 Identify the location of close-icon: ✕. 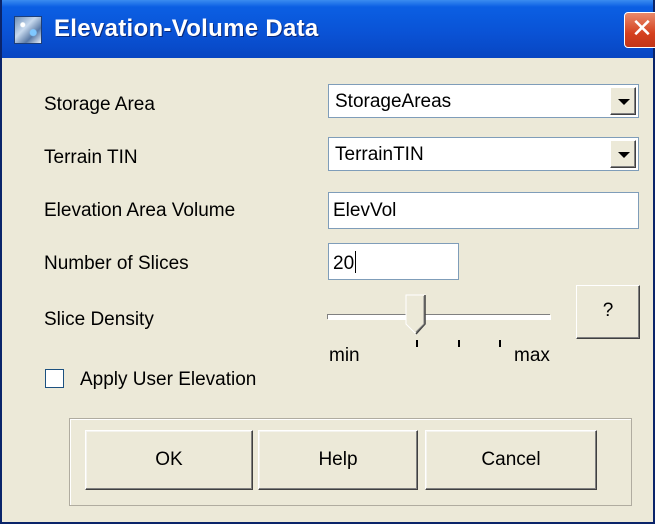
(642, 29).